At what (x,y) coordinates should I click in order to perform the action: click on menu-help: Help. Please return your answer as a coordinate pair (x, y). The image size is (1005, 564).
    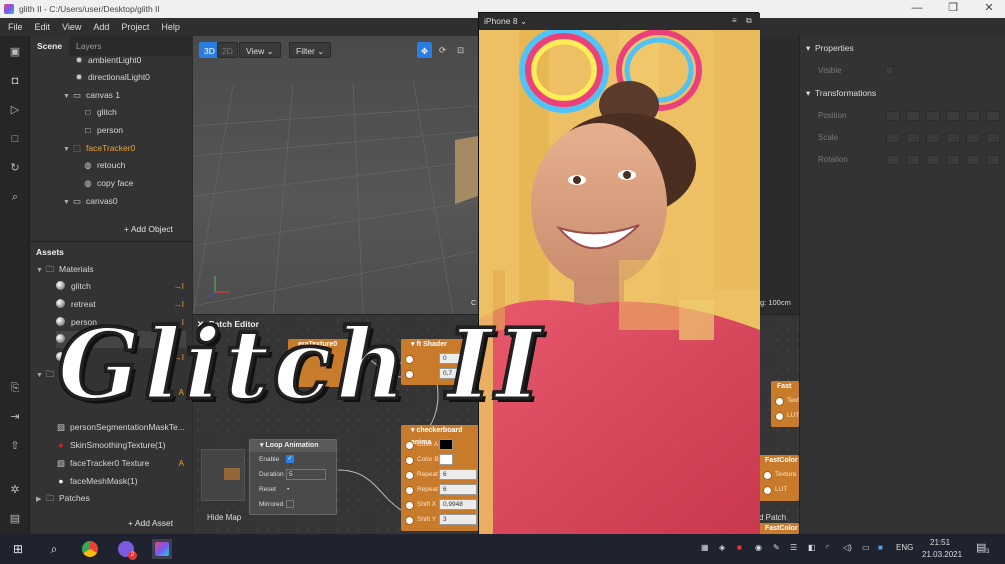
    Looking at the image, I should click on (170, 27).